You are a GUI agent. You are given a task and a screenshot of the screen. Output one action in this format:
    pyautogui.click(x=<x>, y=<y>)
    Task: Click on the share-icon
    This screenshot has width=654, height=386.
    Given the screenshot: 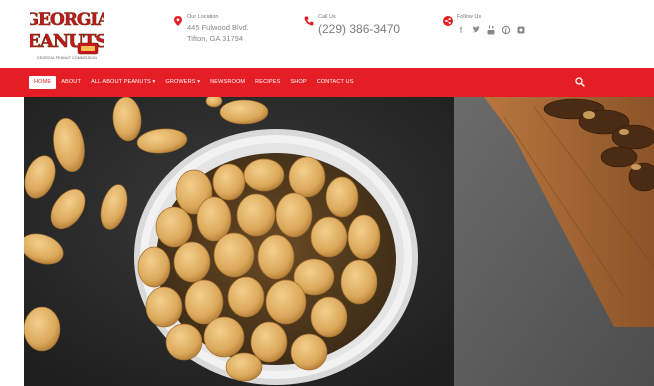 What is the action you would take?
    pyautogui.click(x=448, y=21)
    